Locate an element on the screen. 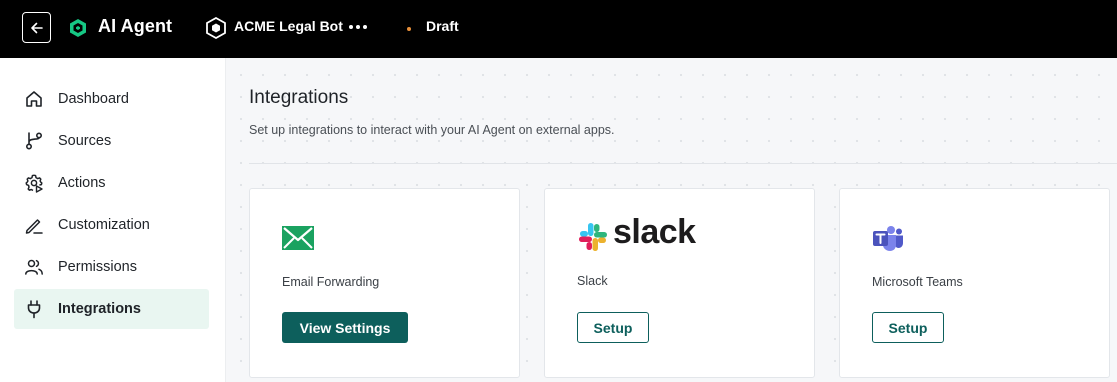  slack-wordmark: slack is located at coordinates (654, 232).